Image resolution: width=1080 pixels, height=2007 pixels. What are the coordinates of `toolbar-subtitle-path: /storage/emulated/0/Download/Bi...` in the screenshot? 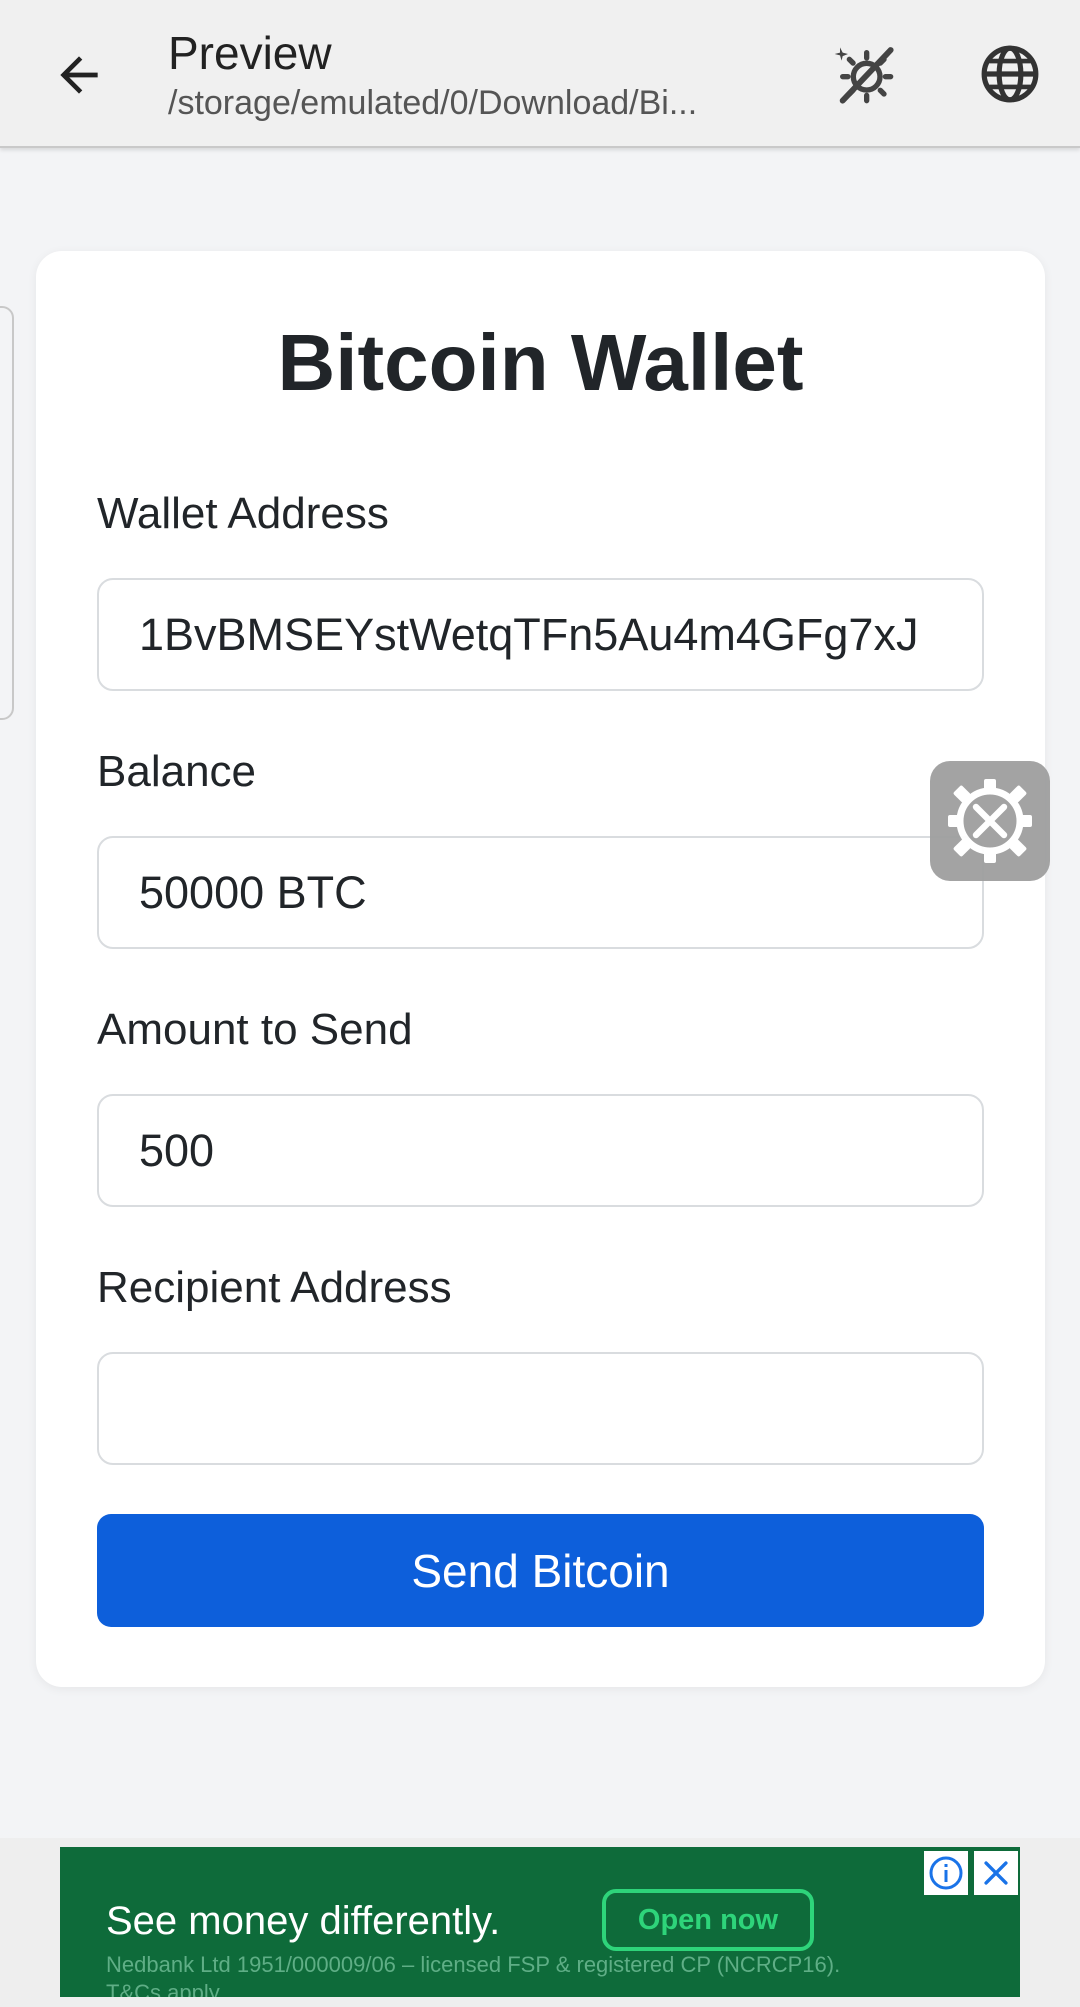 It's located at (433, 103).